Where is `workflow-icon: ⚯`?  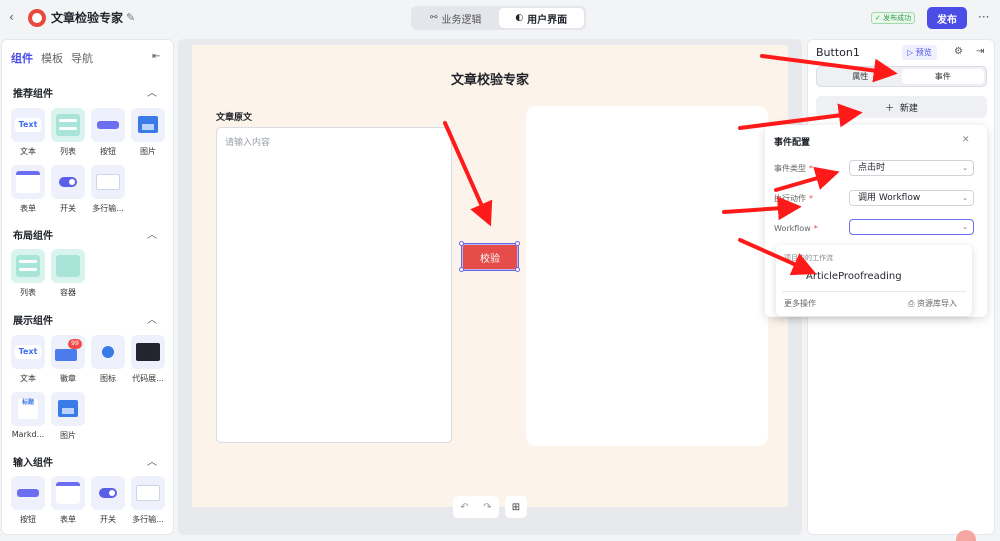
workflow-icon: ⚯ is located at coordinates (433, 18).